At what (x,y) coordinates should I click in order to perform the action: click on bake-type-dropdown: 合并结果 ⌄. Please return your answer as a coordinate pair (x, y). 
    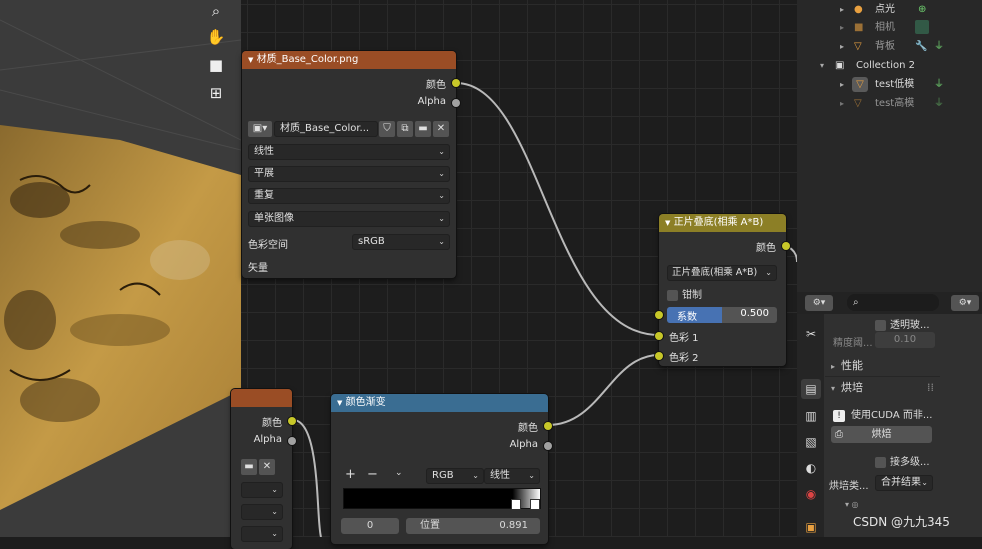
    Looking at the image, I should click on (904, 483).